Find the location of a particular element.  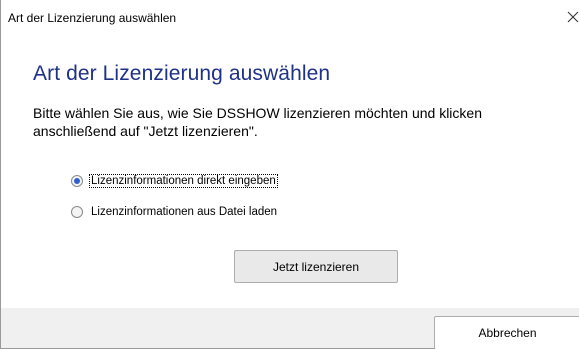

window-title: Art der Lizenzierung auswählen is located at coordinates (92, 18).